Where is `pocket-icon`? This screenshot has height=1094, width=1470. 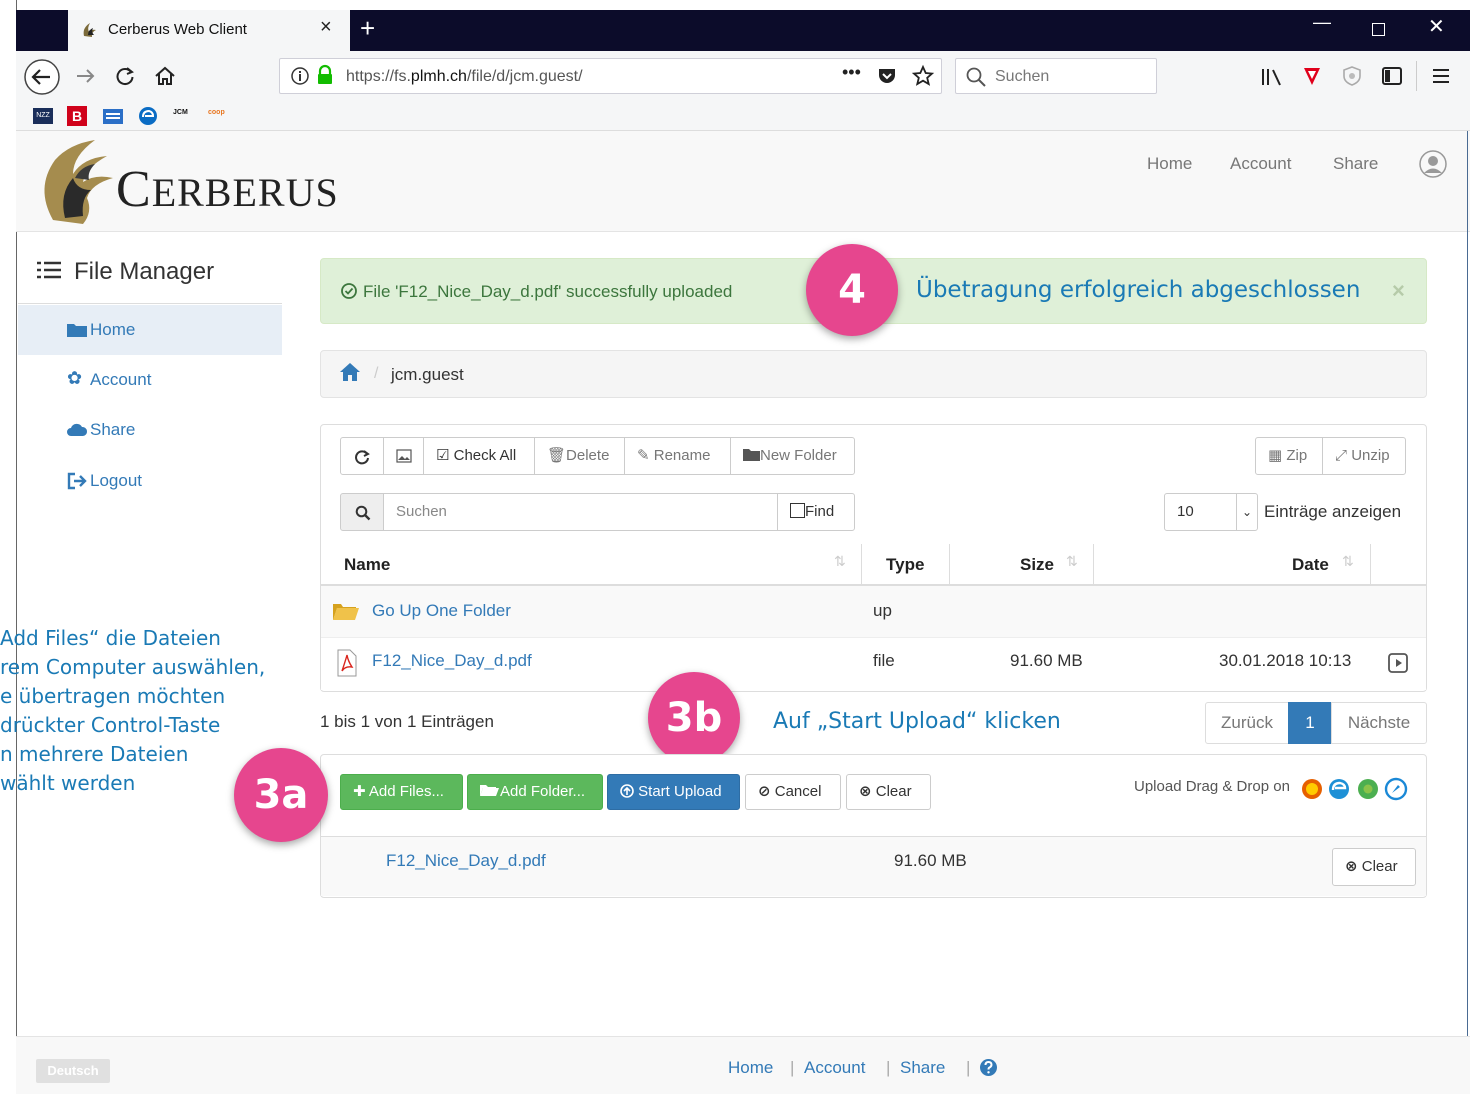
pocket-icon is located at coordinates (887, 76).